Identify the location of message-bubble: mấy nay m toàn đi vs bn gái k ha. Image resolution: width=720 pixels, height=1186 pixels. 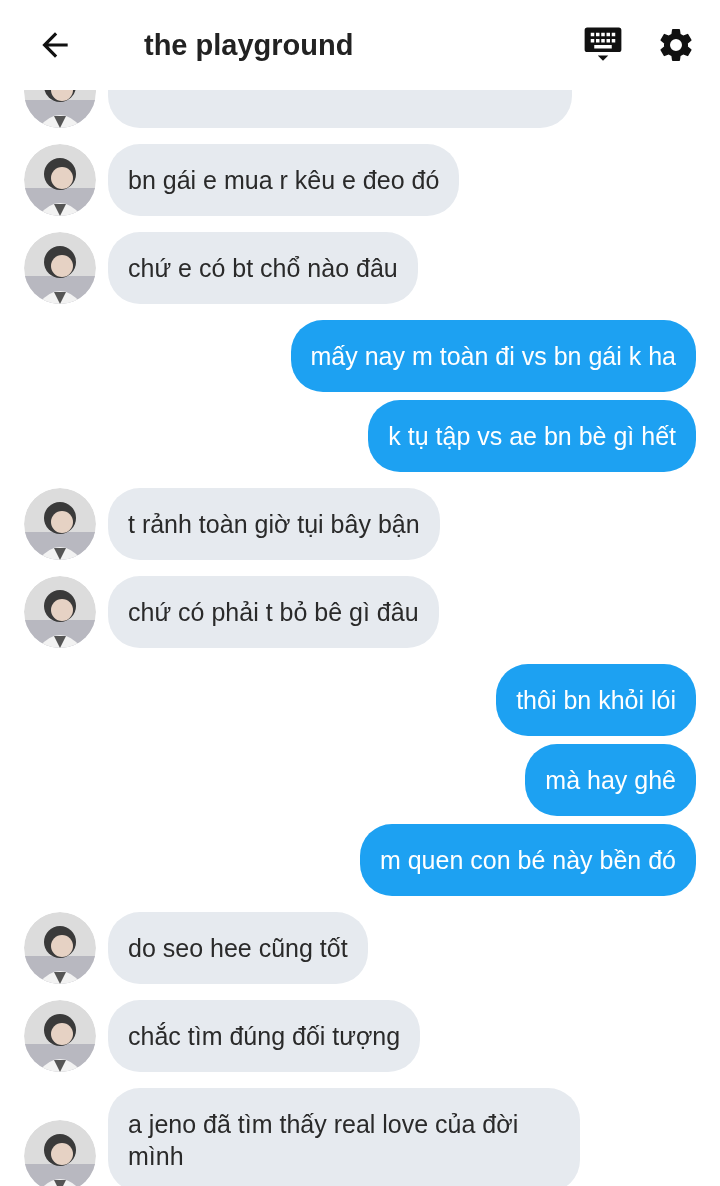
(493, 356).